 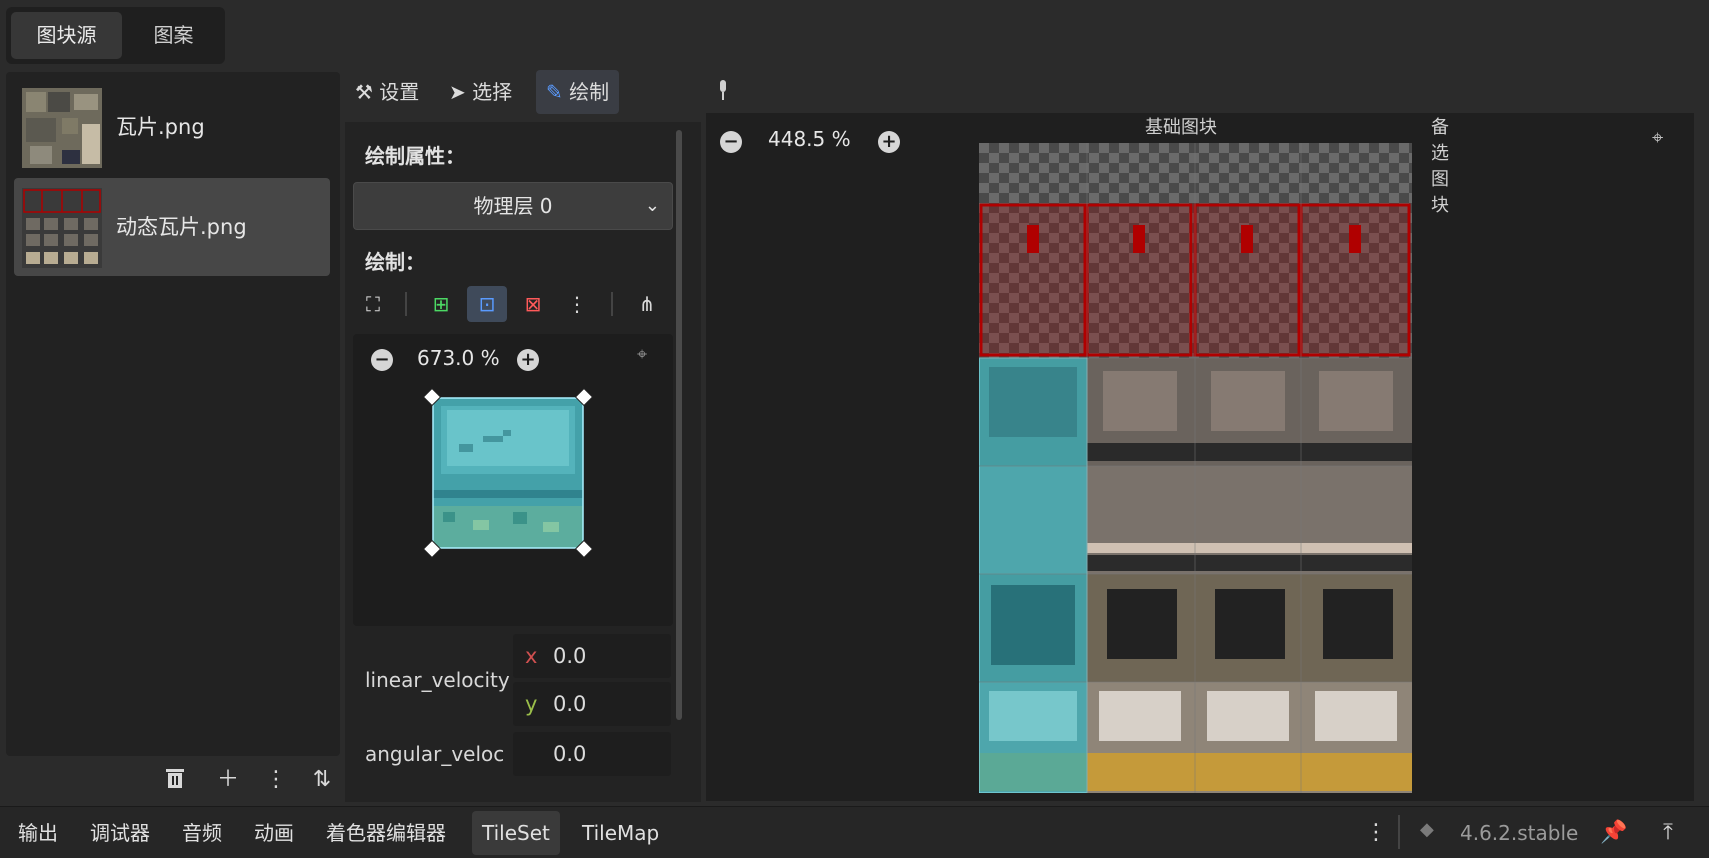 I want to click on tab-patterns: 图案, so click(x=173, y=35).